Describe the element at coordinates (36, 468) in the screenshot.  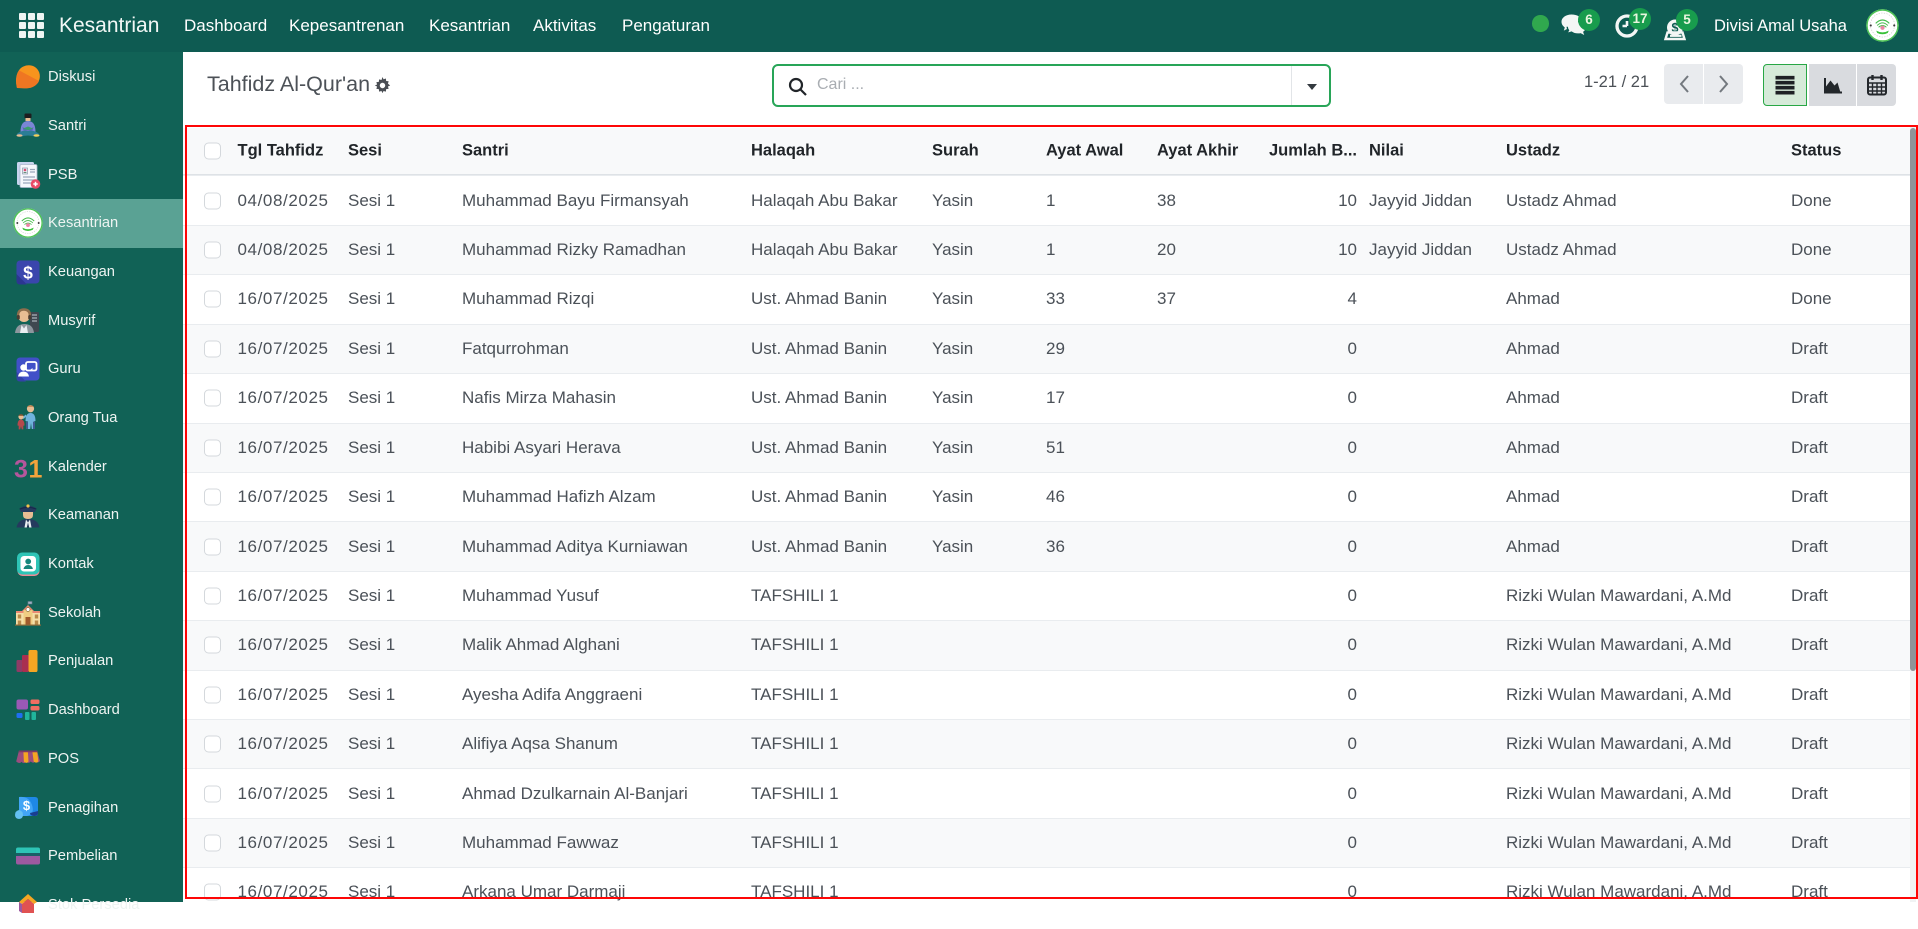
I see `svg-text: 1` at that location.